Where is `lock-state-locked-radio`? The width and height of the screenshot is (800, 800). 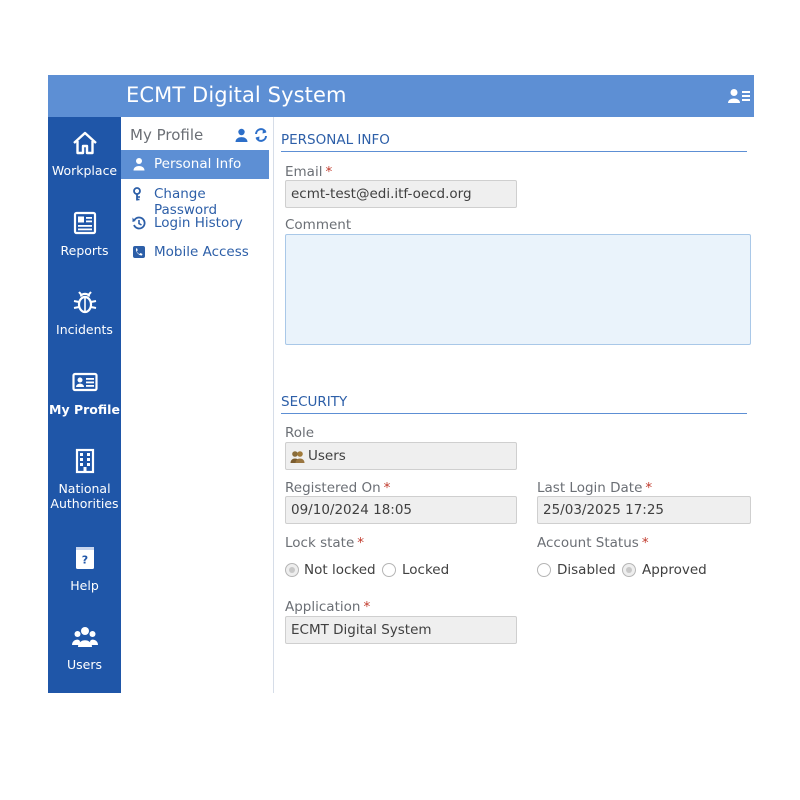 lock-state-locked-radio is located at coordinates (389, 570).